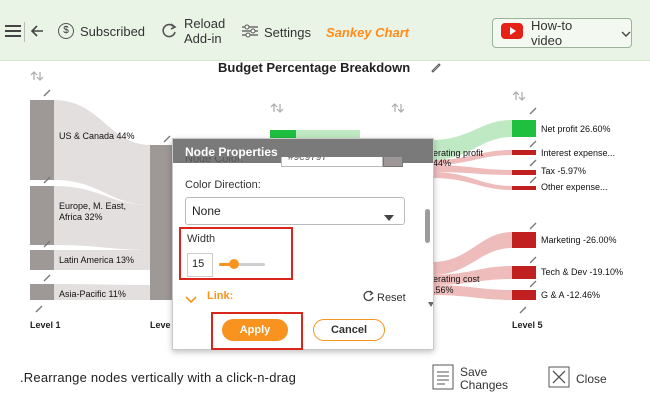 The height and width of the screenshot is (410, 650). What do you see at coordinates (389, 217) in the screenshot?
I see `caret-down-icon` at bounding box center [389, 217].